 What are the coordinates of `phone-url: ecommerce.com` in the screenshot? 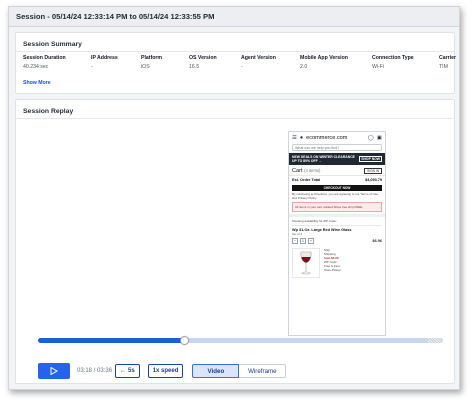 It's located at (327, 137).